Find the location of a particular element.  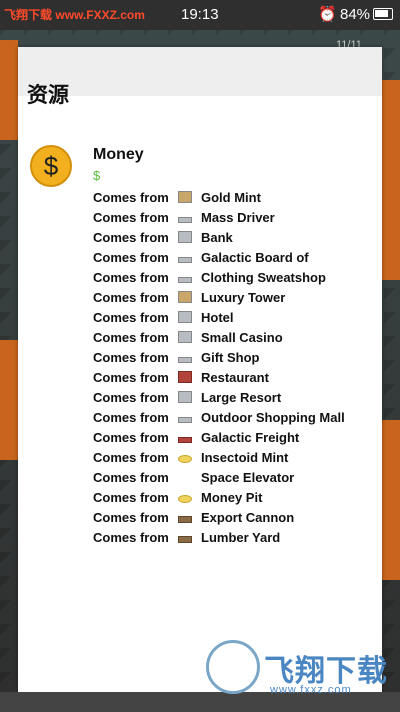

source-label: Space Elevator is located at coordinates (248, 477).